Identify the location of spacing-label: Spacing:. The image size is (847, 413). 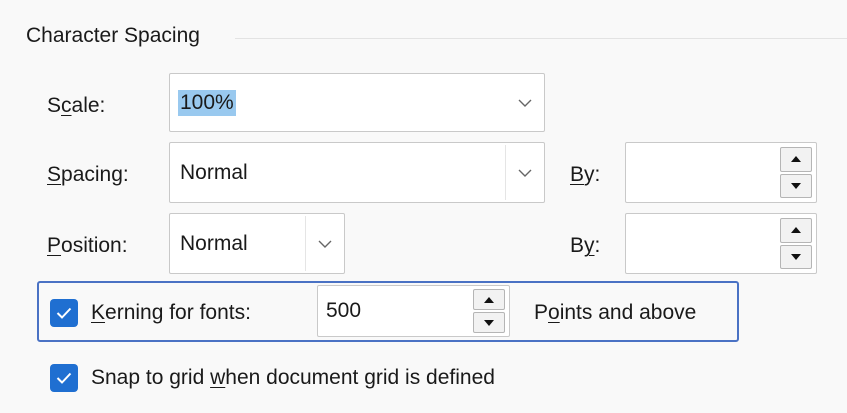
(88, 175).